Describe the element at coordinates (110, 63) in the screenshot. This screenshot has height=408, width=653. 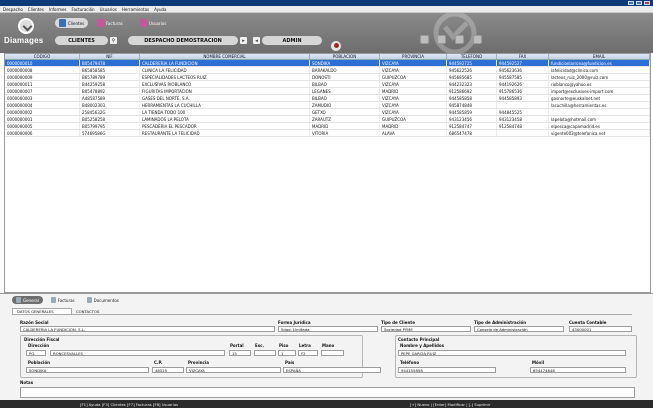
I see `table-cell: B05479478` at that location.